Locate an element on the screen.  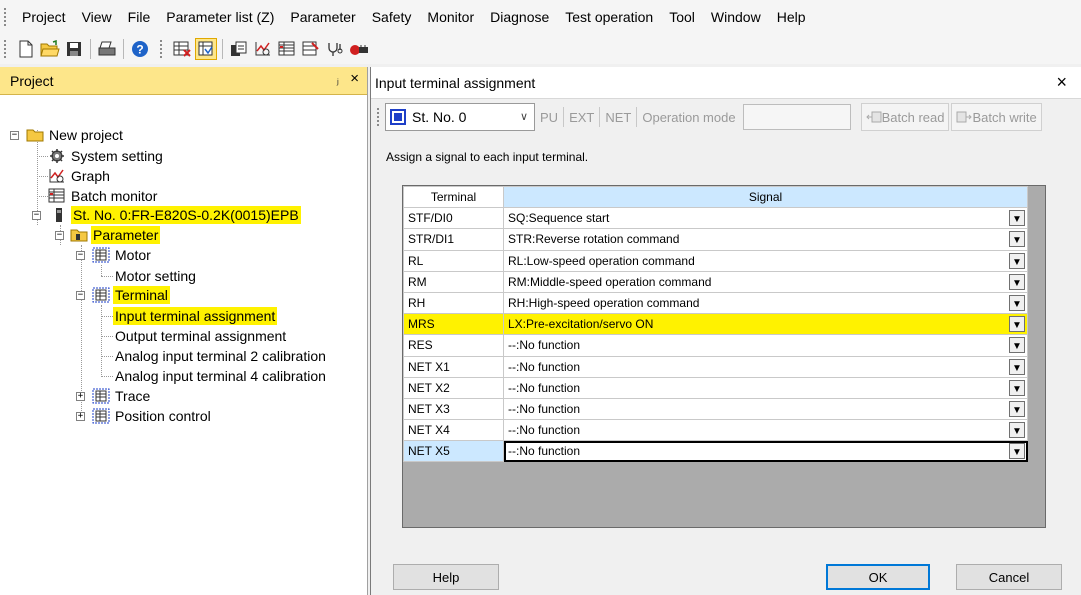
tree-node-terminal: Terminal is located at coordinates (131, 295).